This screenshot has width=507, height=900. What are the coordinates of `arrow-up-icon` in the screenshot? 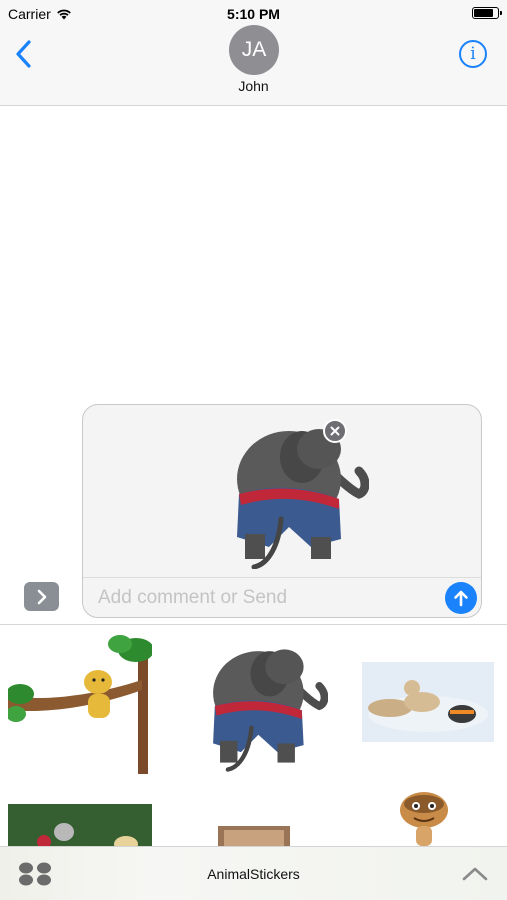 It's located at (461, 598).